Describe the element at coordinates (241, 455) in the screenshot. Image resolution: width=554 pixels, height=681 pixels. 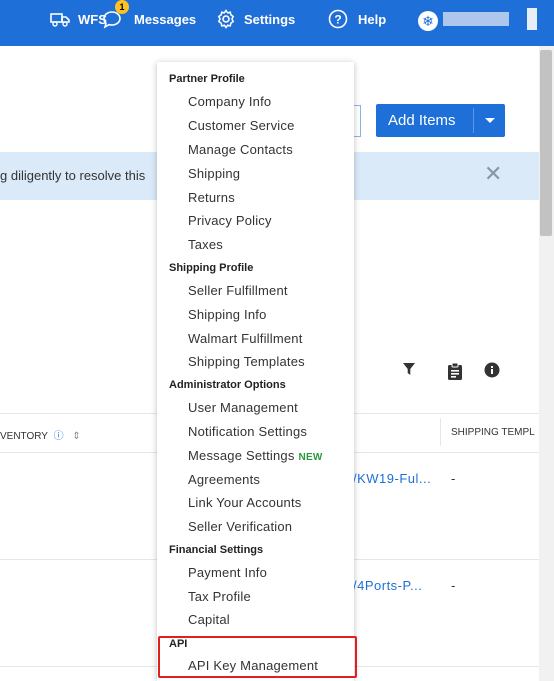
I see `message-settings-label: Message Settings` at that location.